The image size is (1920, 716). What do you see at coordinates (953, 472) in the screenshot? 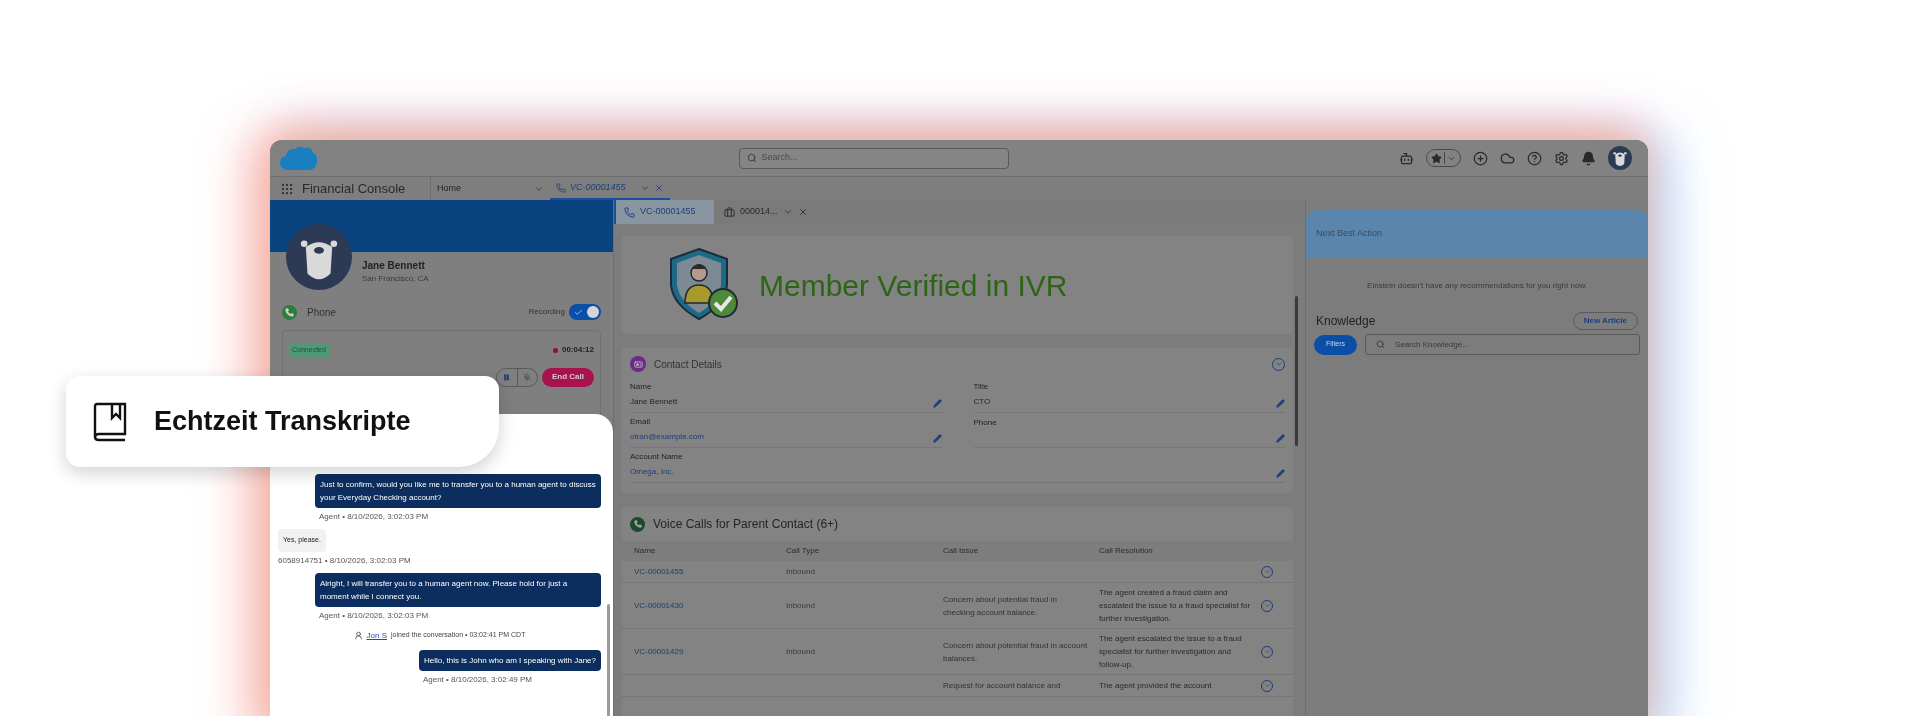
I see `field-link: Omega, Inc.` at bounding box center [953, 472].